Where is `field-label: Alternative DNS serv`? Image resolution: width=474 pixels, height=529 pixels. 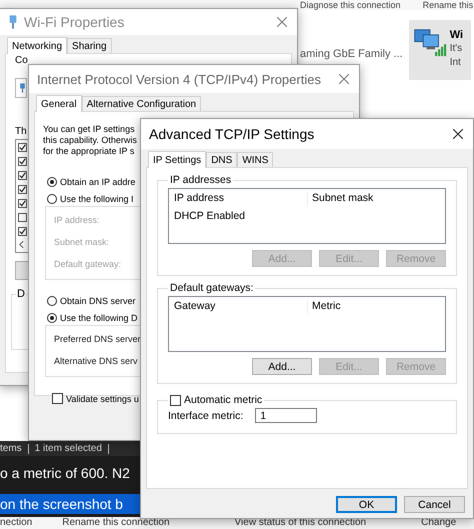
field-label: Alternative DNS serv is located at coordinates (96, 361).